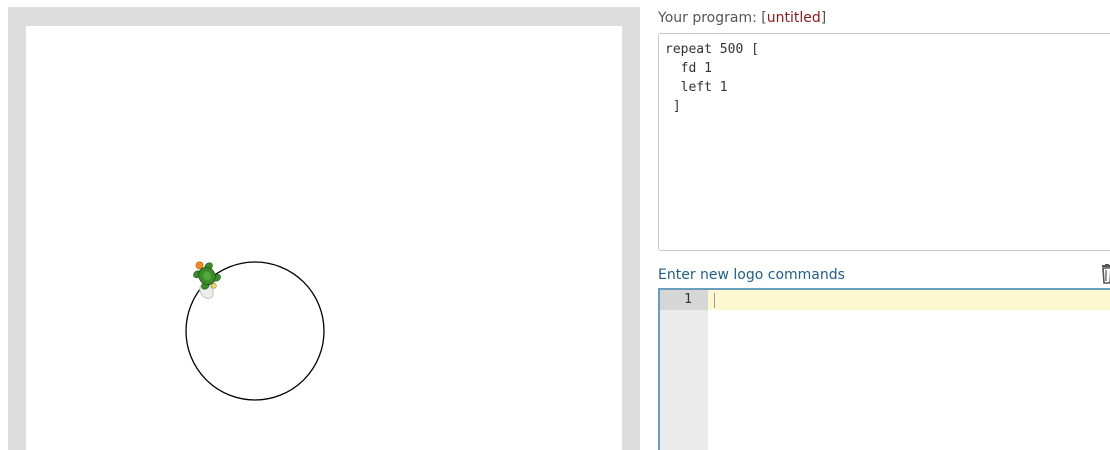  What do you see at coordinates (1104, 274) in the screenshot?
I see `trash-icon` at bounding box center [1104, 274].